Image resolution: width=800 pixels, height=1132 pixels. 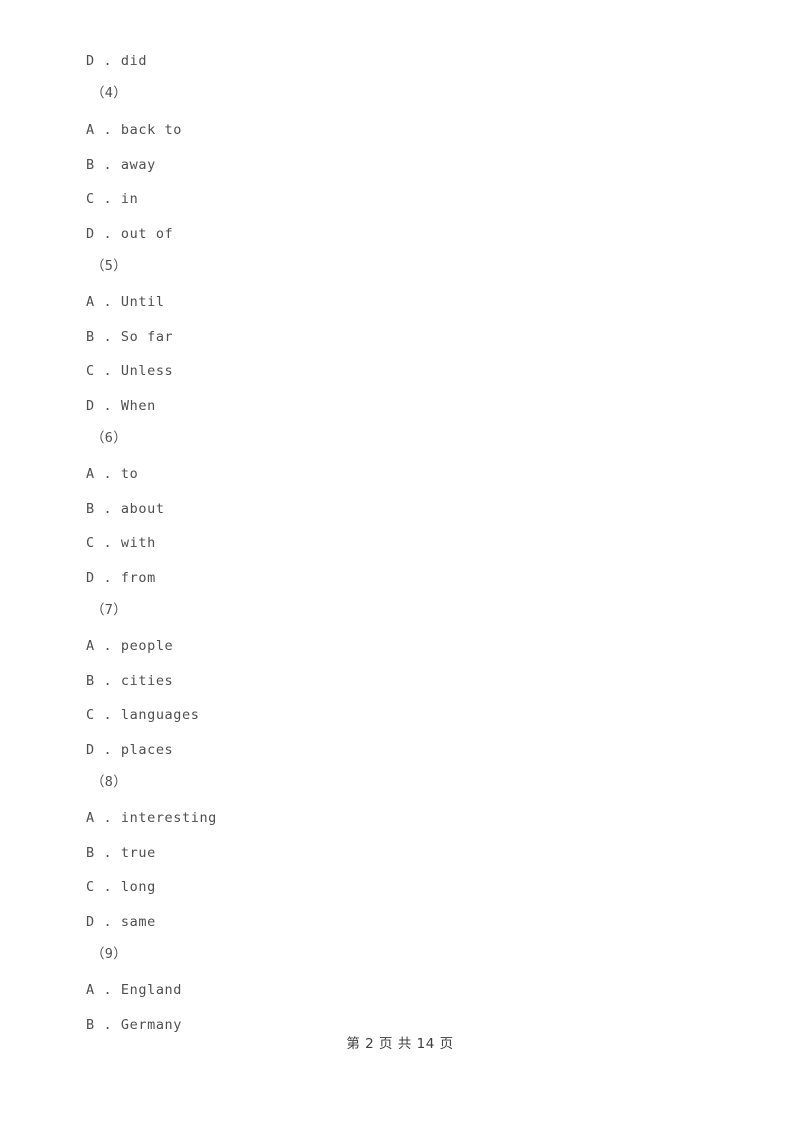 I want to click on answer-option: D . same, so click(x=121, y=922).